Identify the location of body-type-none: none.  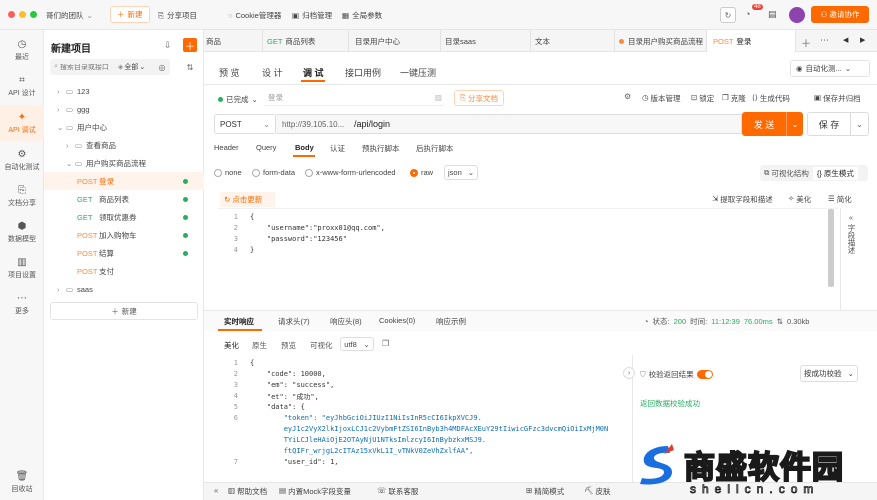
(228, 172).